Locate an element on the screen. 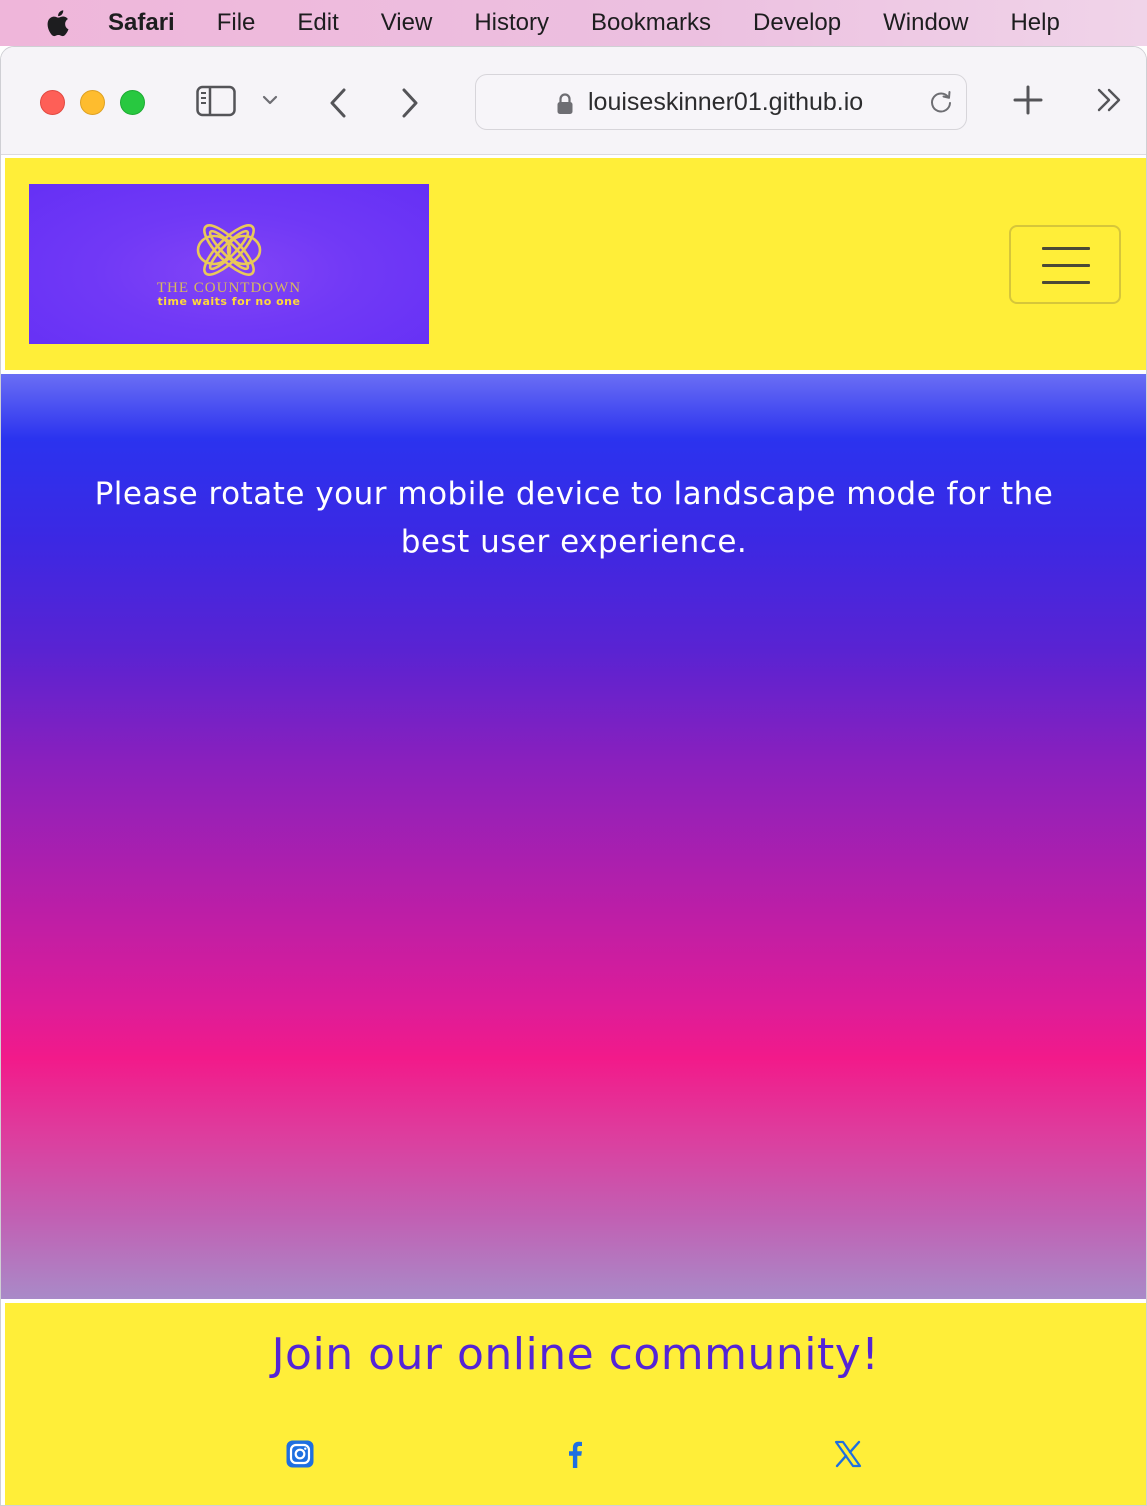 The width and height of the screenshot is (1147, 1506). close-window-button is located at coordinates (52, 102).